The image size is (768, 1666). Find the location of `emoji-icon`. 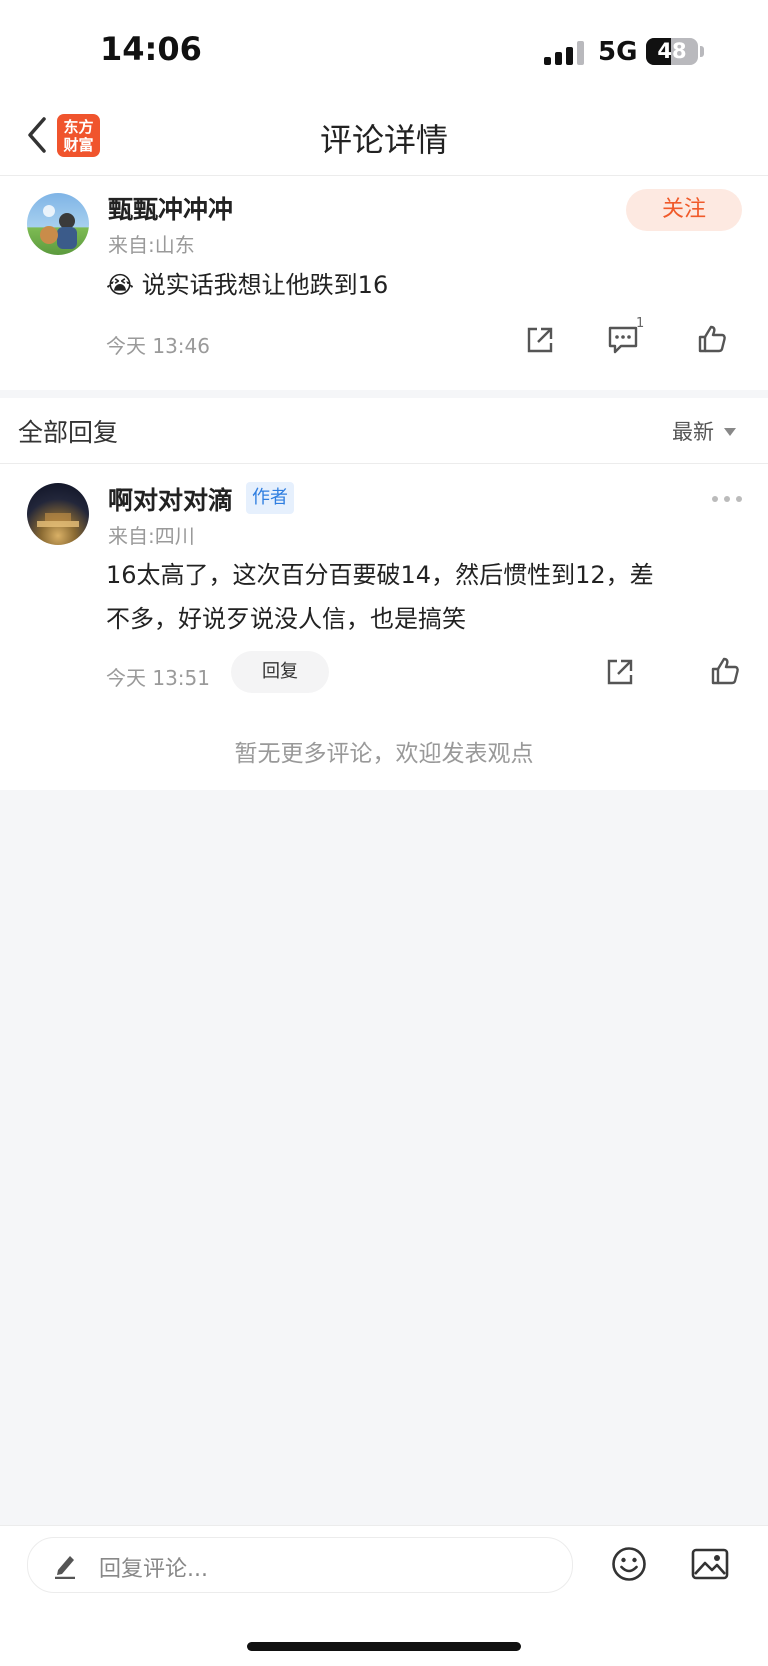

emoji-icon is located at coordinates (629, 1566).